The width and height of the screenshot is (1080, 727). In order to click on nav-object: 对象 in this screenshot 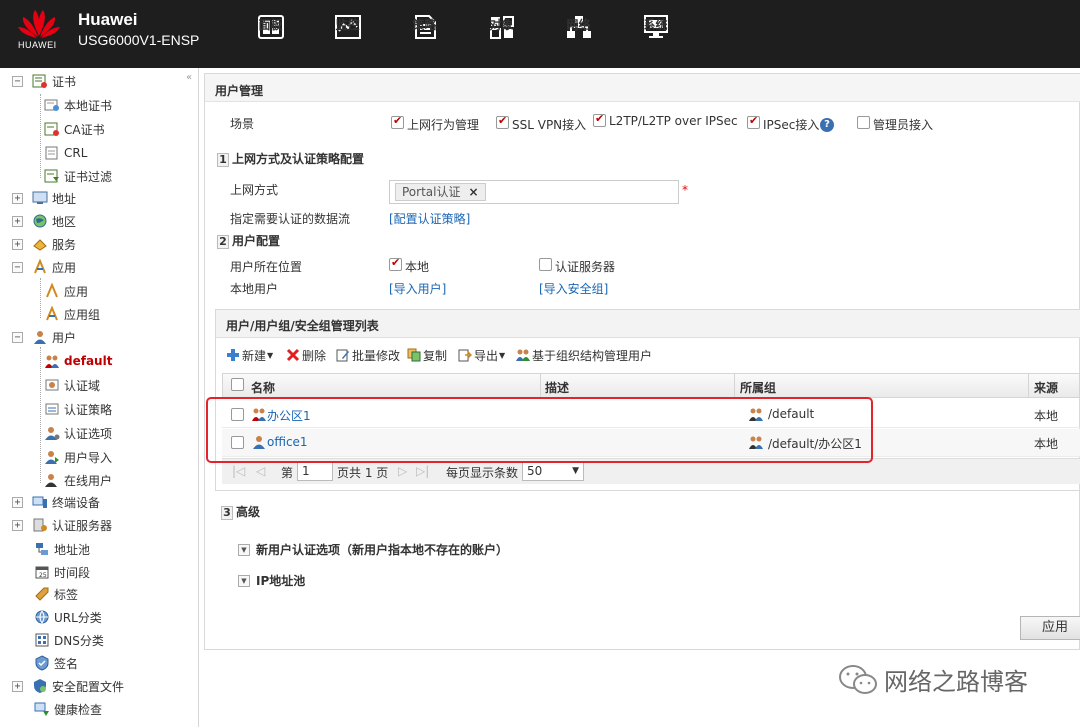, I will do `click(501, 34)`.